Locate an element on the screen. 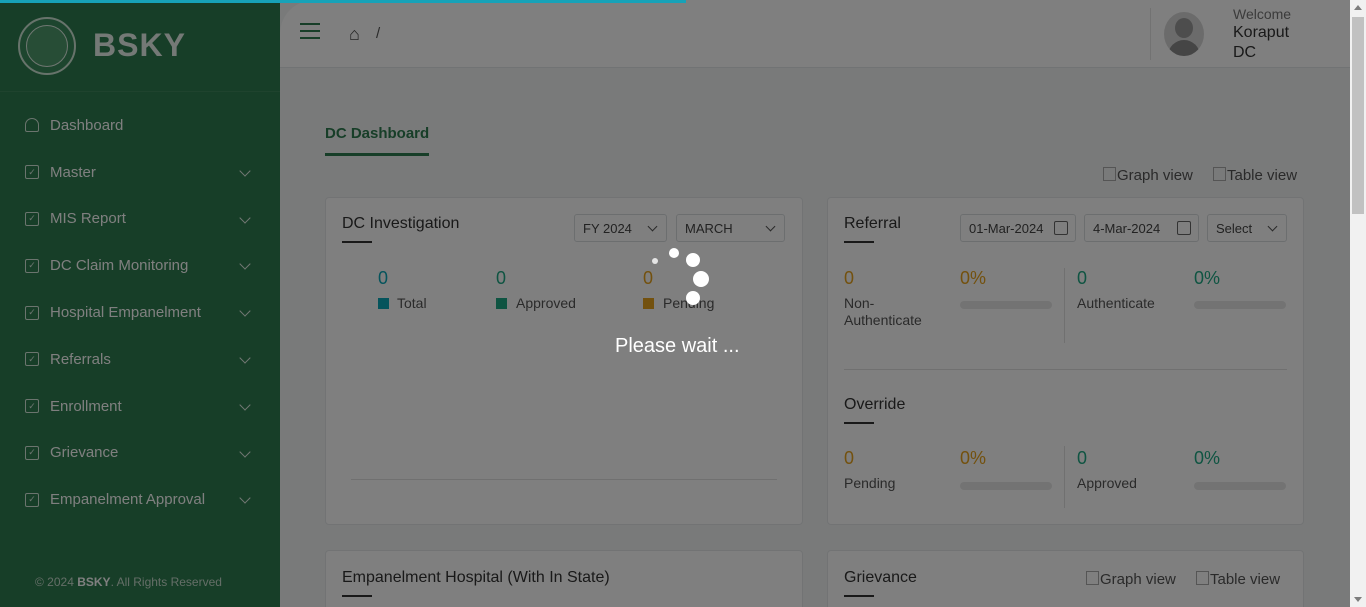 The image size is (1366, 607). scroll-down-icon is located at coordinates (1358, 599).